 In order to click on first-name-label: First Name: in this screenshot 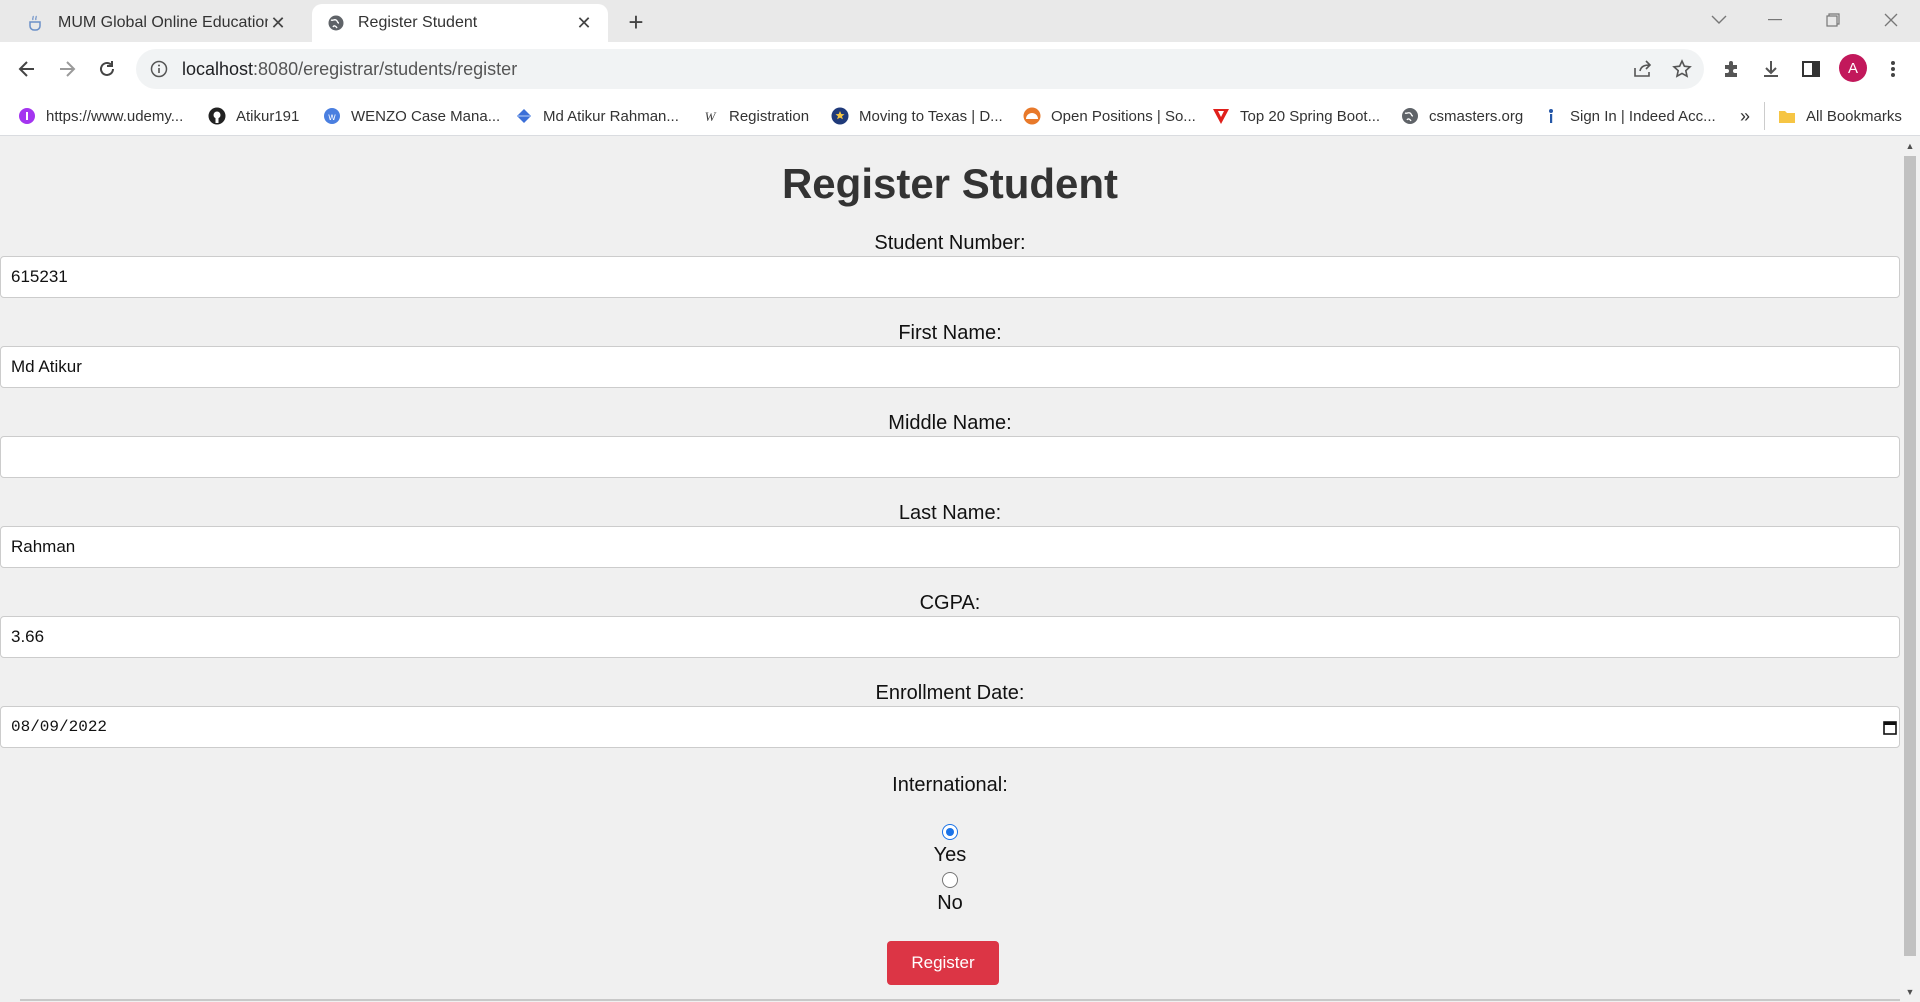, I will do `click(950, 333)`.